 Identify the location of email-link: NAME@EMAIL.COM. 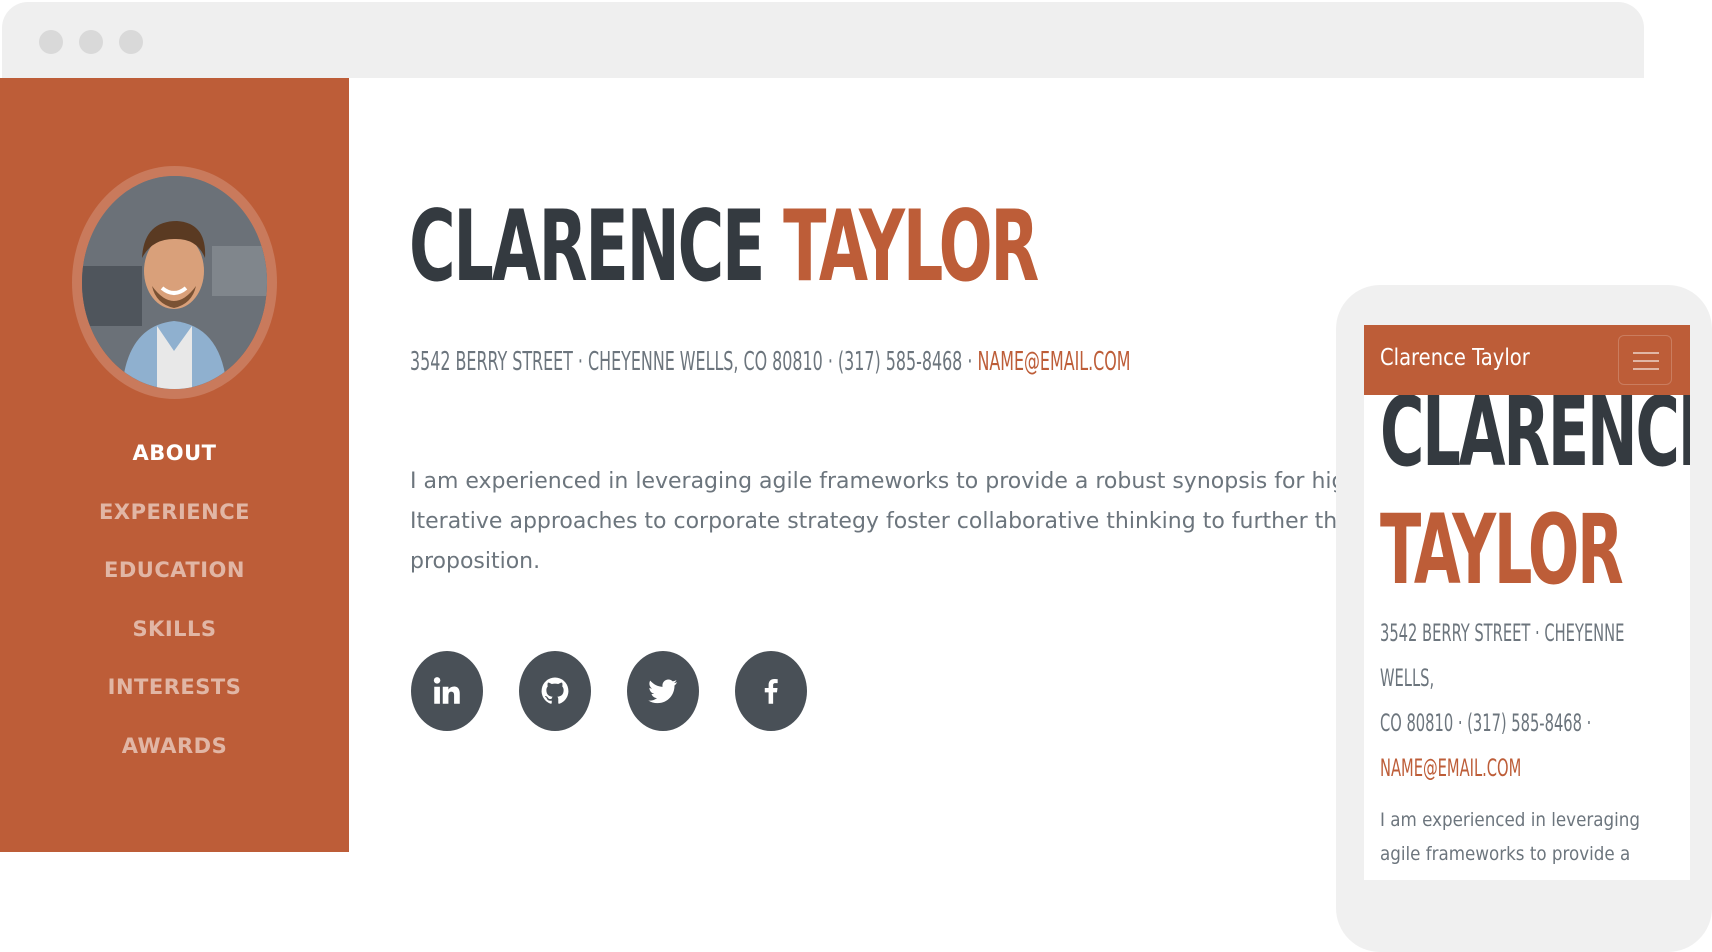
(1053, 362).